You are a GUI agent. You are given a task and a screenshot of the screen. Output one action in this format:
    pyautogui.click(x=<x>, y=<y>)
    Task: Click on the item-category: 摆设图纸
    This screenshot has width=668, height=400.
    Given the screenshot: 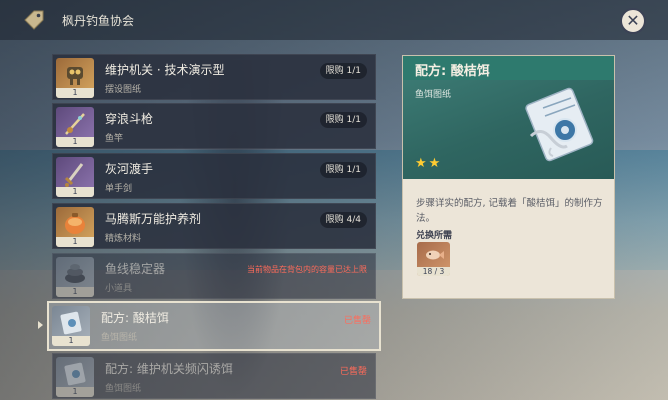 What is the action you would take?
    pyautogui.click(x=123, y=90)
    